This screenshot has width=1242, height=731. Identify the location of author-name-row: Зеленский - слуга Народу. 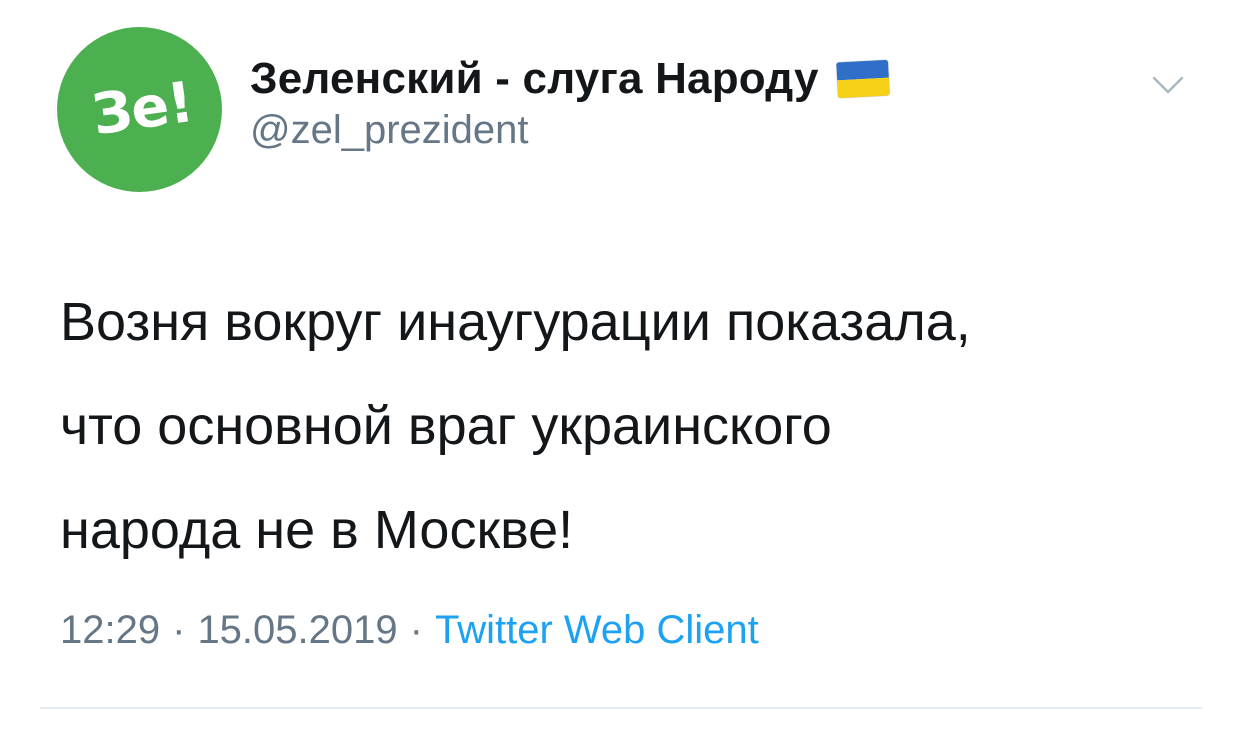
(570, 79).